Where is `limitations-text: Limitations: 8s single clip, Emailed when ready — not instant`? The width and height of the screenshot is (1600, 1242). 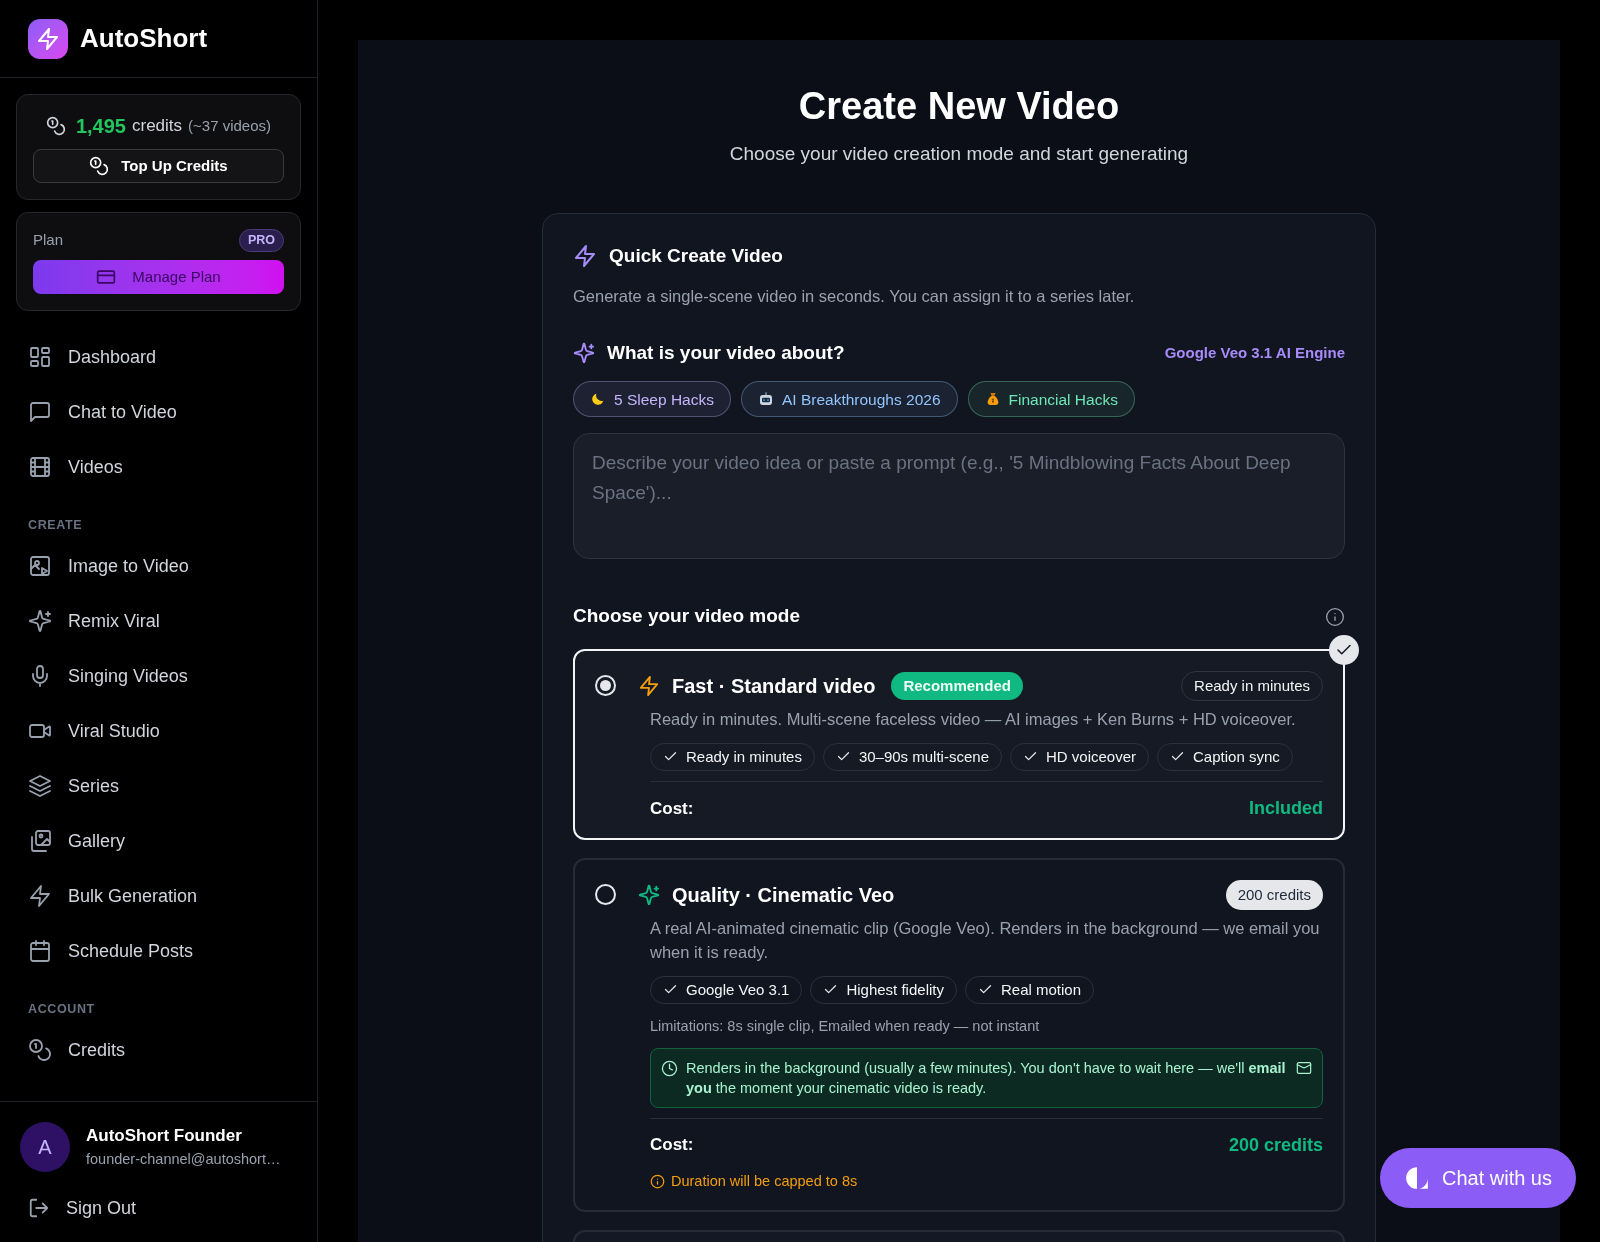 limitations-text: Limitations: 8s single clip, Emailed when ready — not instant is located at coordinates (845, 1026).